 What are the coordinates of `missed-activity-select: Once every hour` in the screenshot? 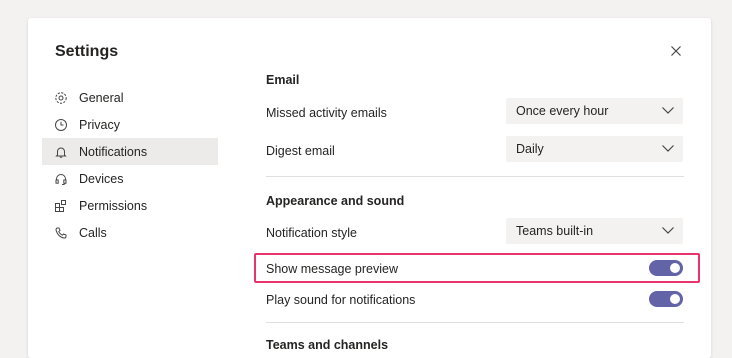 It's located at (594, 111).